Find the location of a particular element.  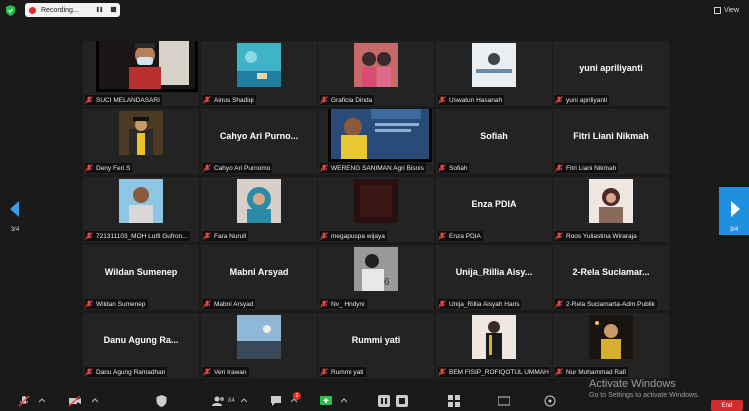

participant-name-label: 2-Rela Suciamarta-Adm.Publik is located at coordinates (606, 304).